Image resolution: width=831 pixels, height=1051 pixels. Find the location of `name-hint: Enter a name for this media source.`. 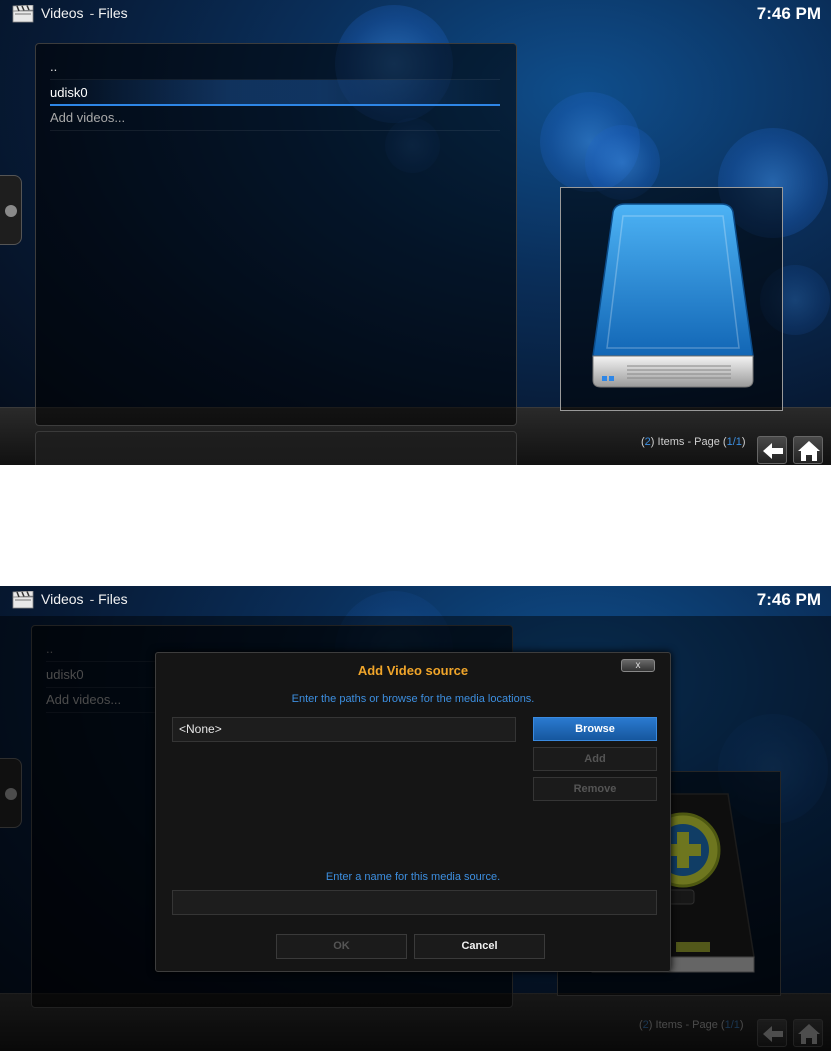

name-hint: Enter a name for this media source. is located at coordinates (413, 877).